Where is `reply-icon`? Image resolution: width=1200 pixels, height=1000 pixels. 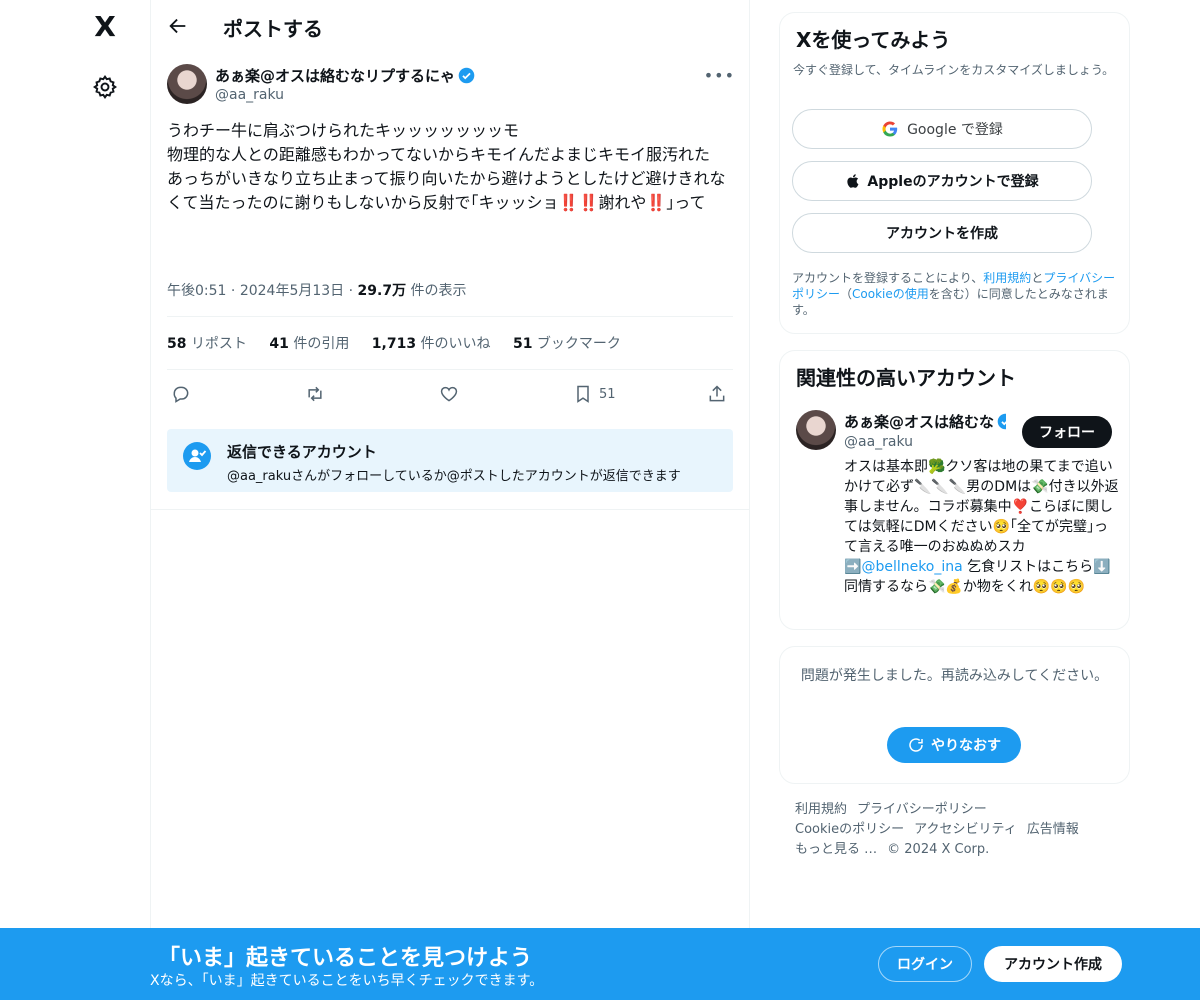
reply-icon is located at coordinates (181, 394).